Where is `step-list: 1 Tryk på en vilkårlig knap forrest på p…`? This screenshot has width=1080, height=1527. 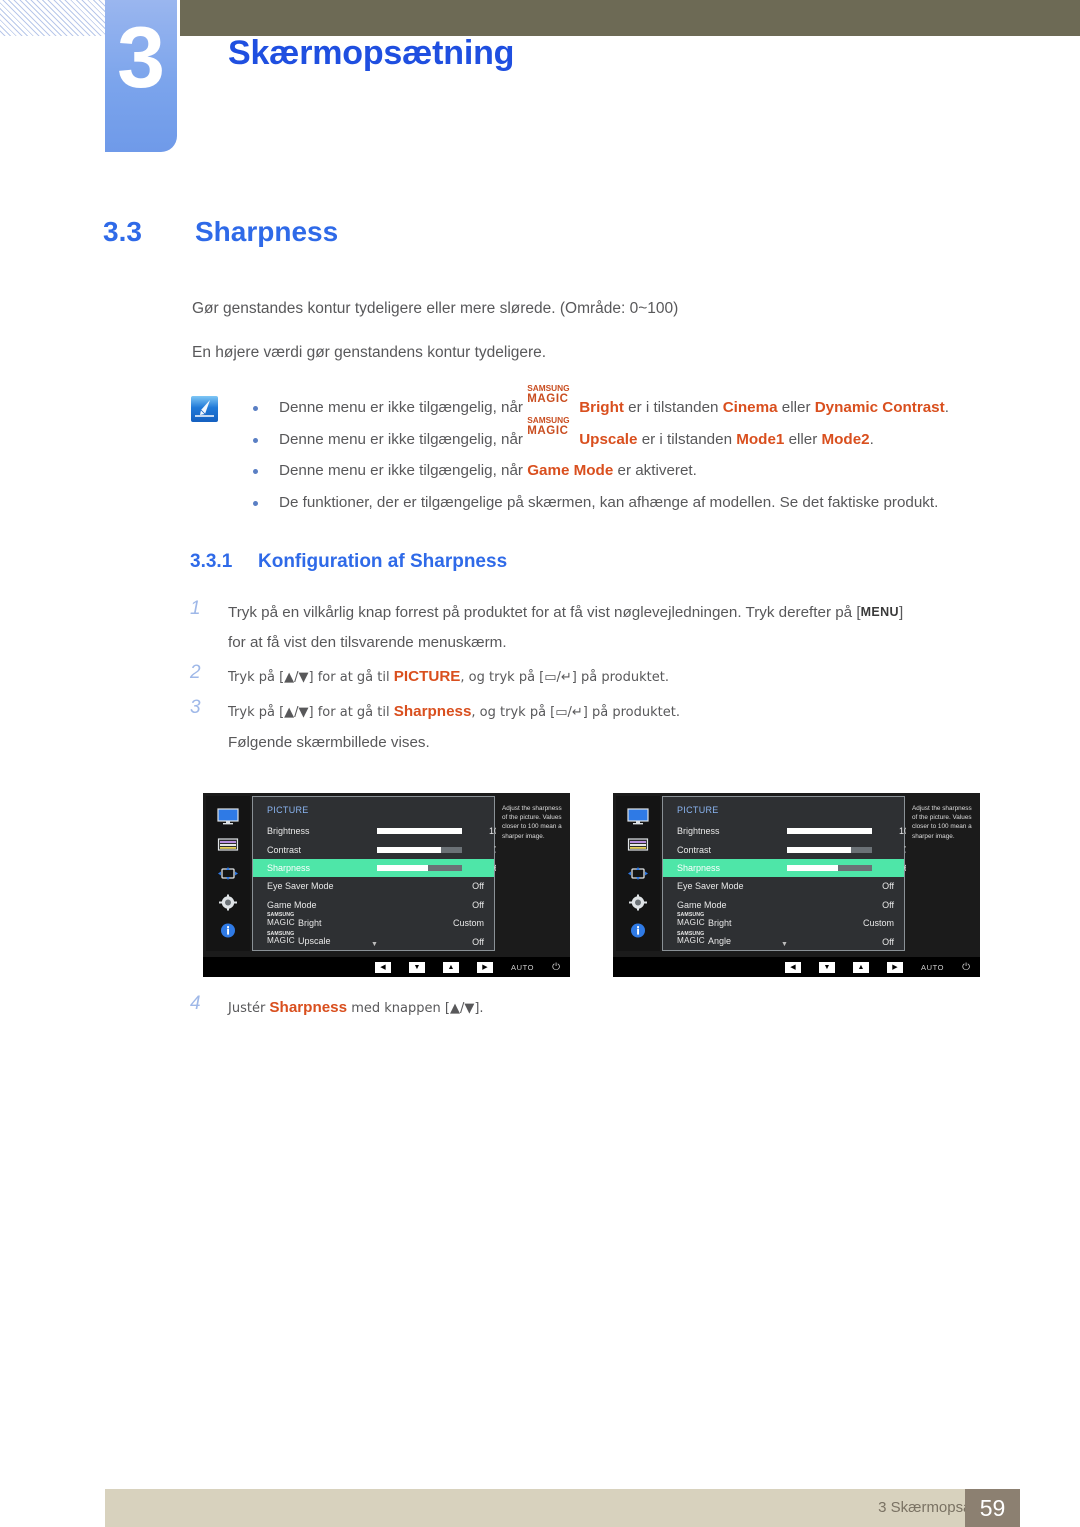
step-list: 1 Tryk på en vilkårlig knap forrest på p… is located at coordinates (605, 680).